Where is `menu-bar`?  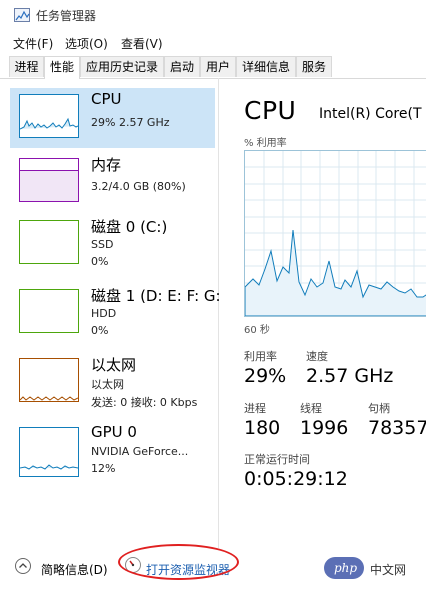
menu-bar is located at coordinates (213, 42).